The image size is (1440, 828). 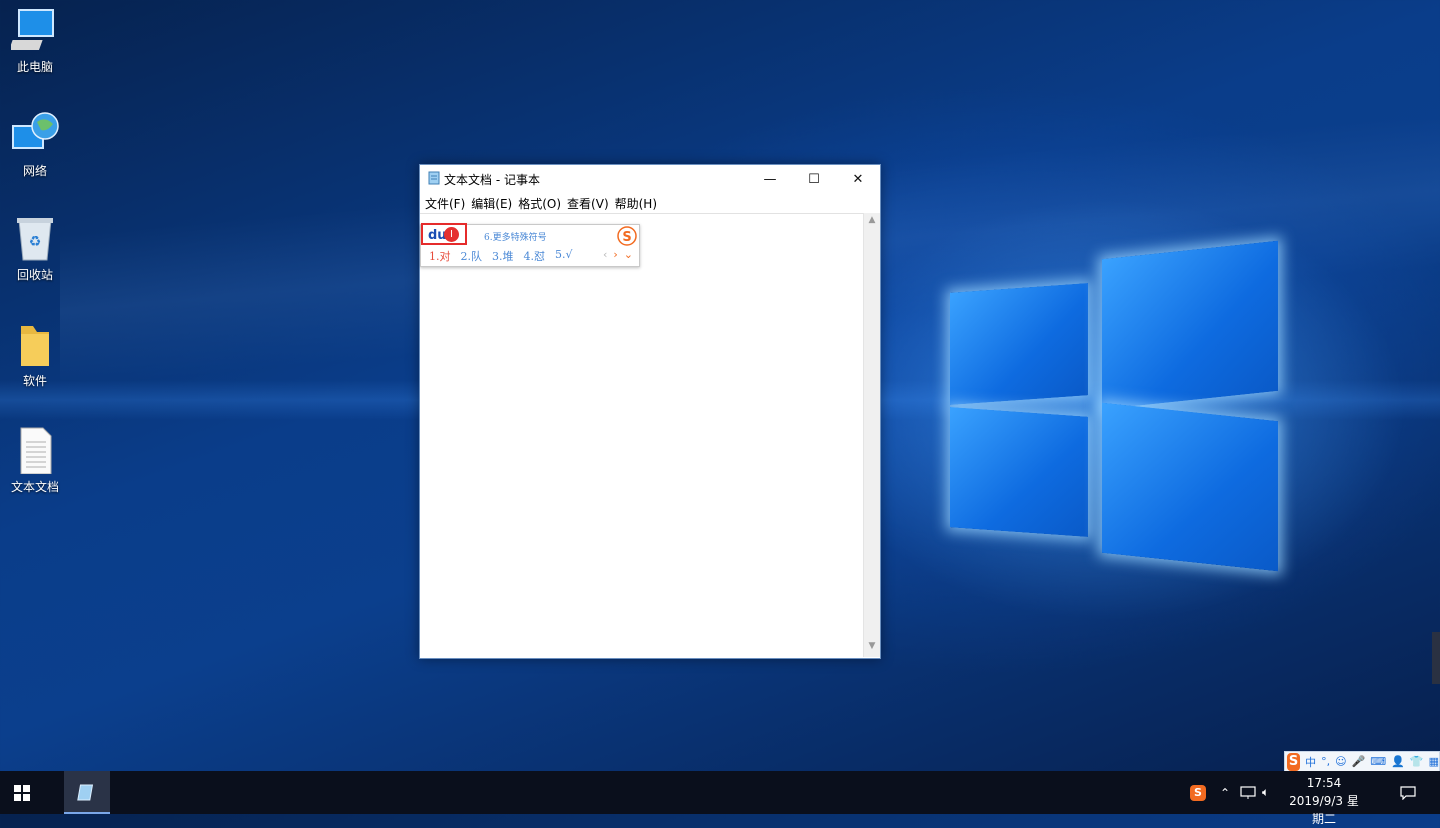 What do you see at coordinates (872, 648) in the screenshot?
I see `scroll-down-icon: ▼` at bounding box center [872, 648].